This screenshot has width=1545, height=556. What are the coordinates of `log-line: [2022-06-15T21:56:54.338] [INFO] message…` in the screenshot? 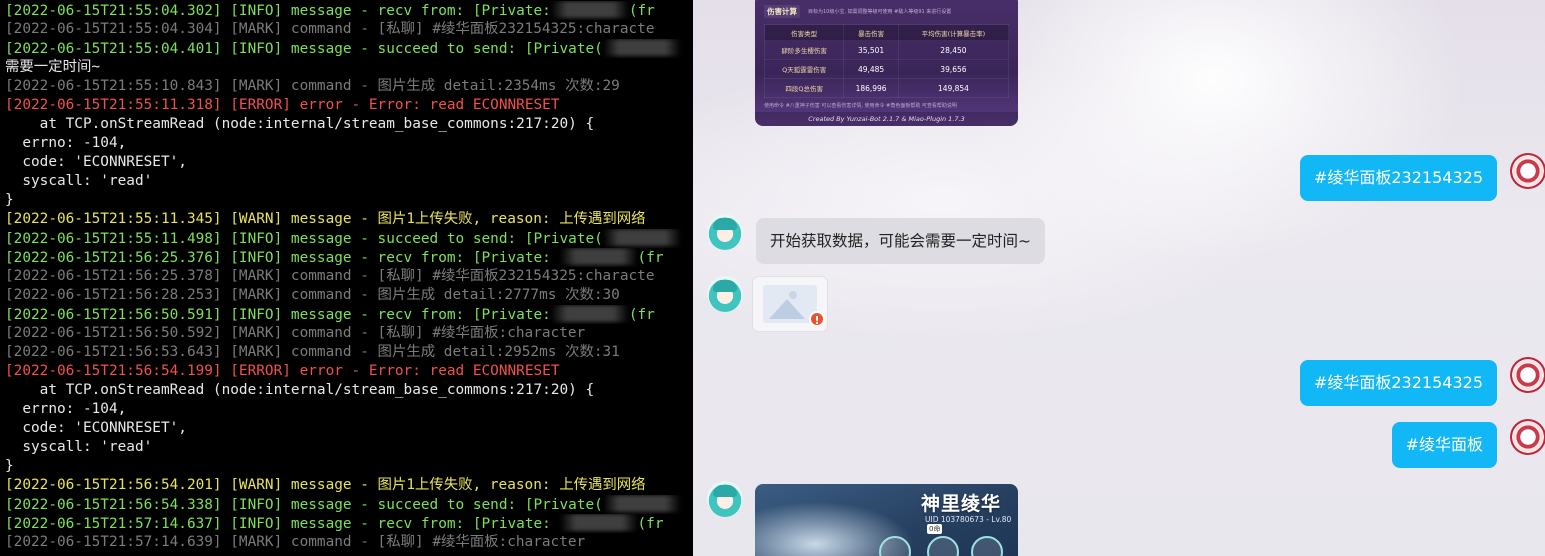 It's located at (349, 504).